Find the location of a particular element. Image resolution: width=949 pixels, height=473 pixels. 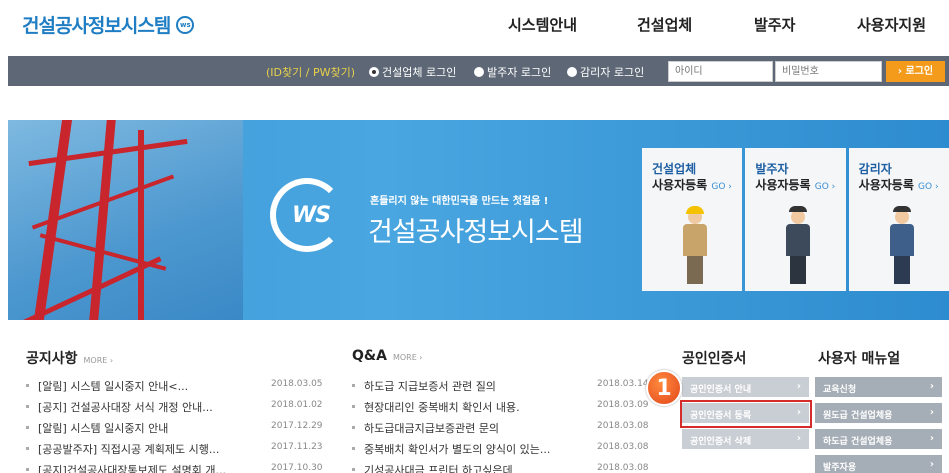

radio-supervisor-login: 감리자 로그인 is located at coordinates (605, 72).